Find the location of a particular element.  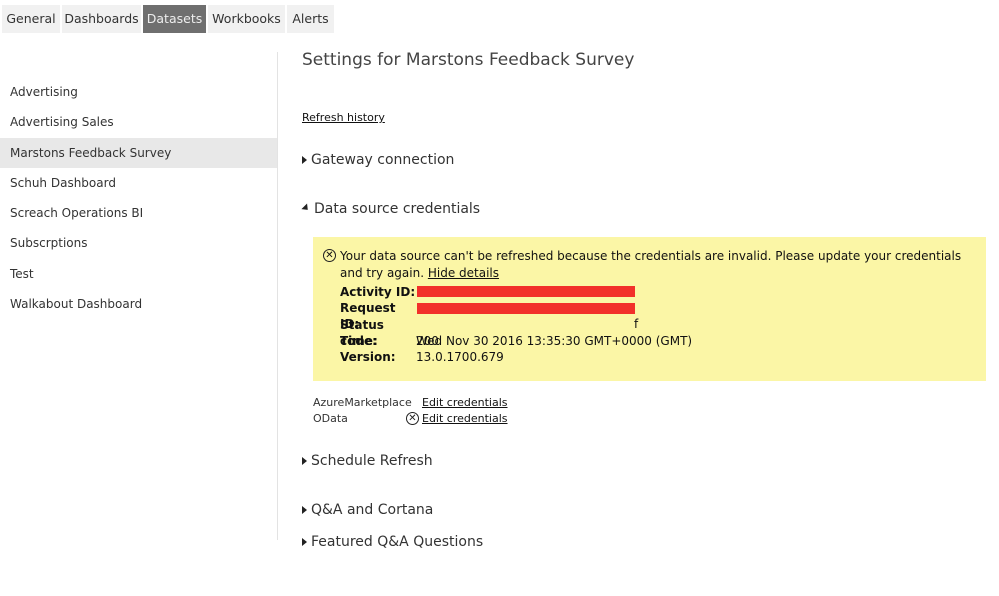

section-label: Q&A and Cortana is located at coordinates (372, 510).